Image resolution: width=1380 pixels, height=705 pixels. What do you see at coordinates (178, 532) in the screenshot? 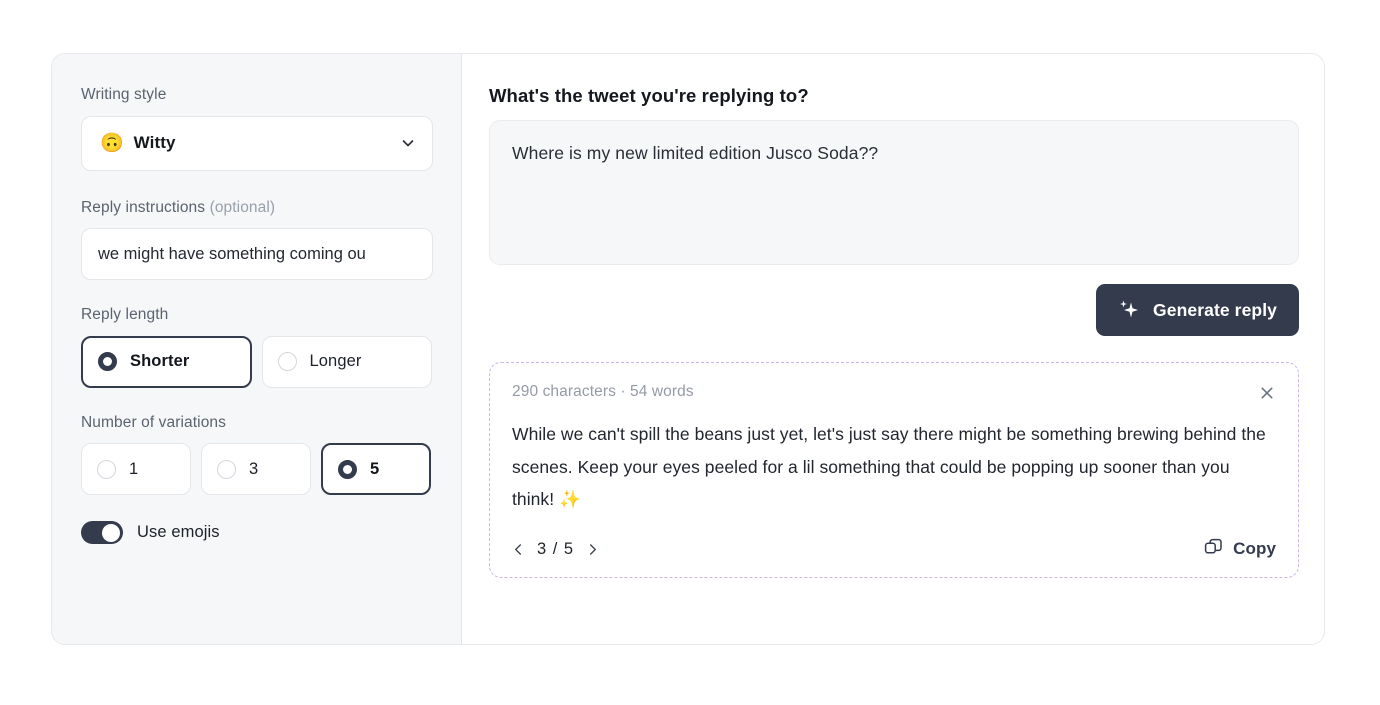
I see `use-emojis-label: Use emojis` at bounding box center [178, 532].